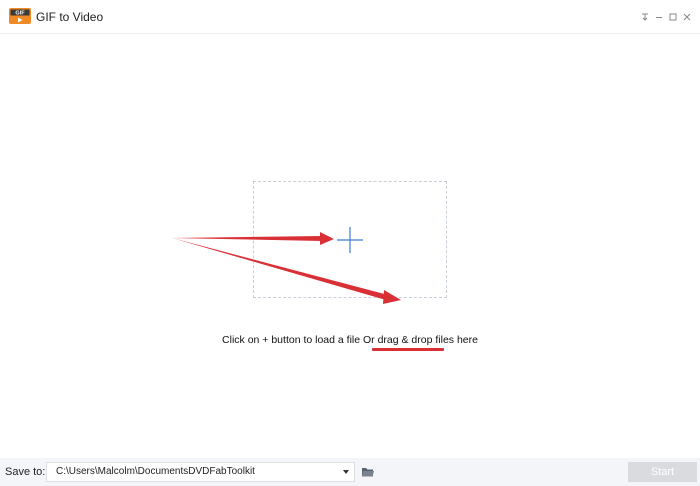 The height and width of the screenshot is (486, 700). What do you see at coordinates (25, 472) in the screenshot?
I see `save-to-label: Save to:` at bounding box center [25, 472].